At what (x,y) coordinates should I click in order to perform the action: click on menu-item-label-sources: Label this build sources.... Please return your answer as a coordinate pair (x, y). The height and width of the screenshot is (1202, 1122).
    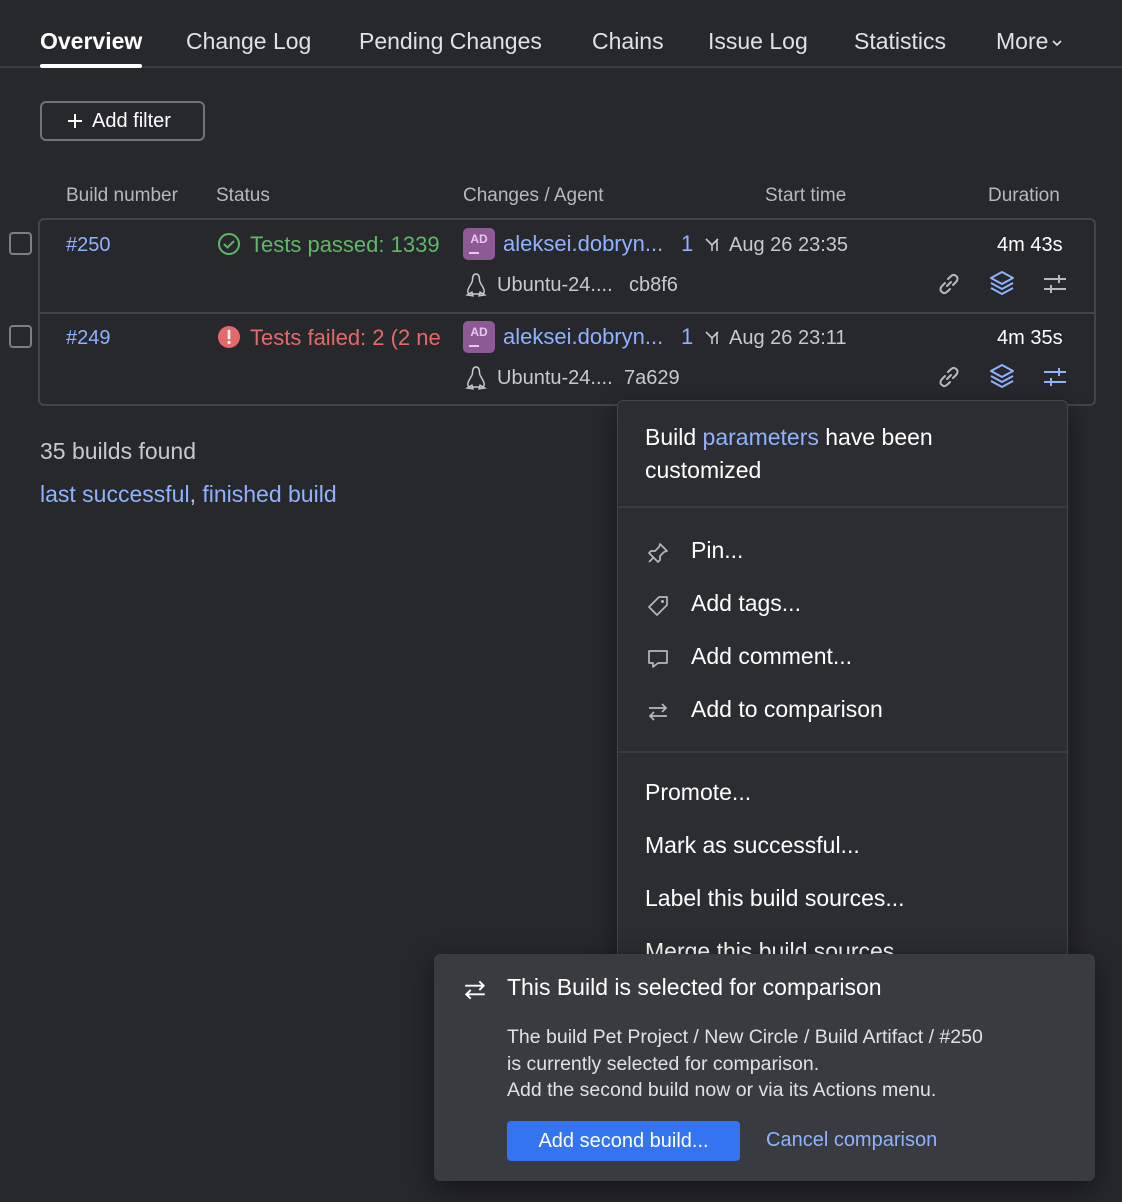
    Looking at the image, I should click on (775, 898).